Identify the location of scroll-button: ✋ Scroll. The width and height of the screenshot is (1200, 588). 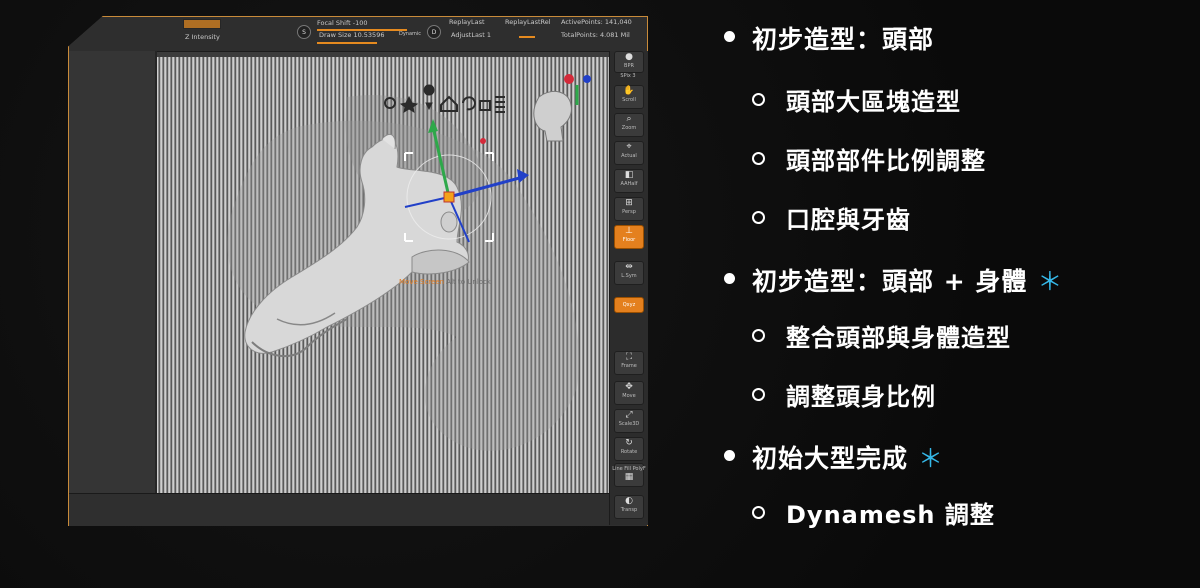
(629, 97).